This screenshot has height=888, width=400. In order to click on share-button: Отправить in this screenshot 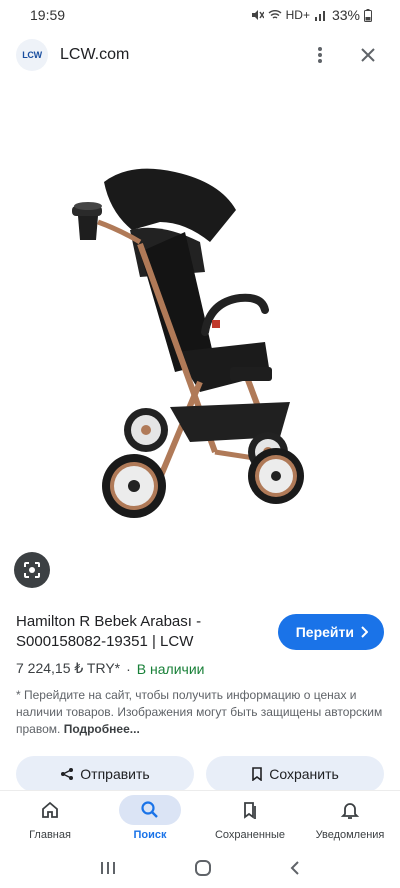, I will do `click(105, 774)`.